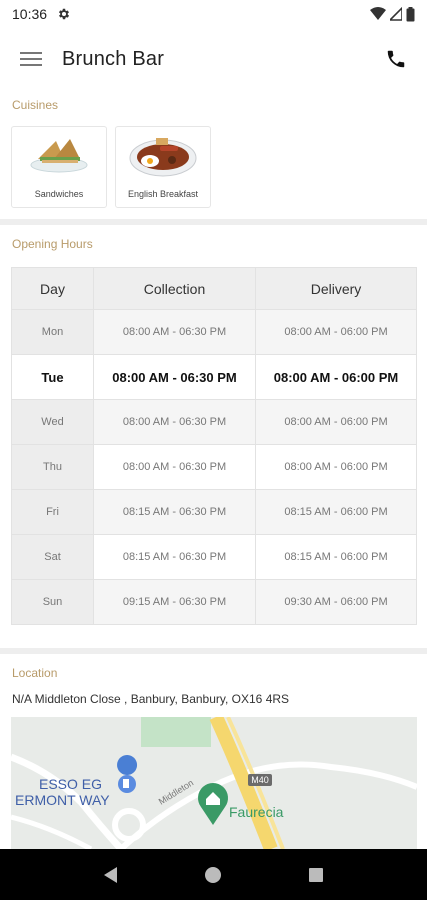 This screenshot has height=900, width=427. I want to click on breakfast-plate-image-icon, so click(163, 157).